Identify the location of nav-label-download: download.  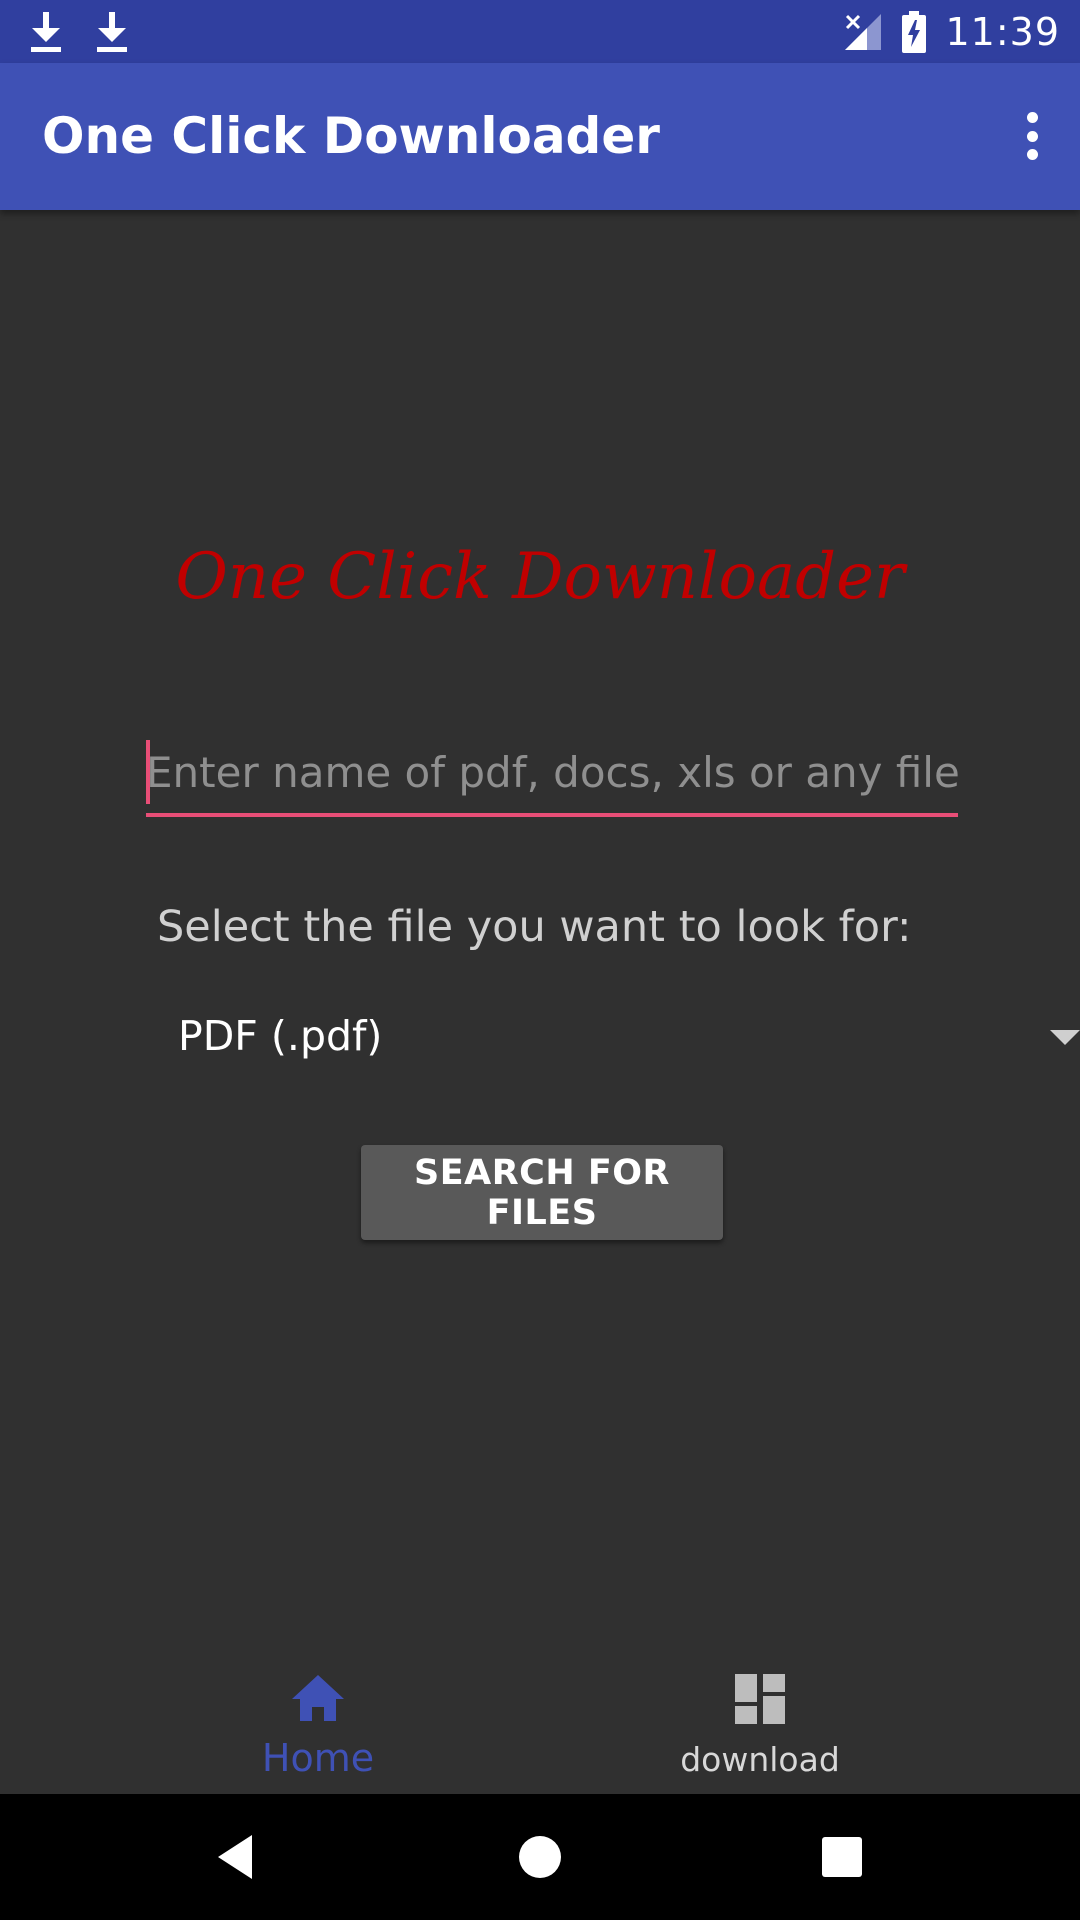
(760, 1759).